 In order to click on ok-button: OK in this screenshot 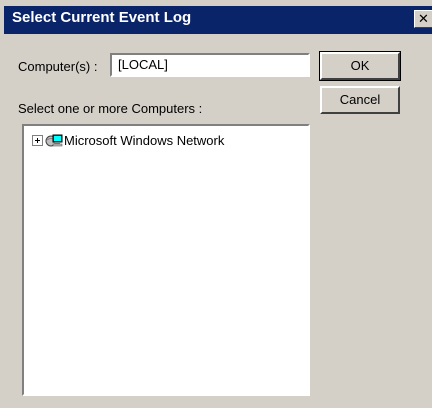, I will do `click(360, 66)`.